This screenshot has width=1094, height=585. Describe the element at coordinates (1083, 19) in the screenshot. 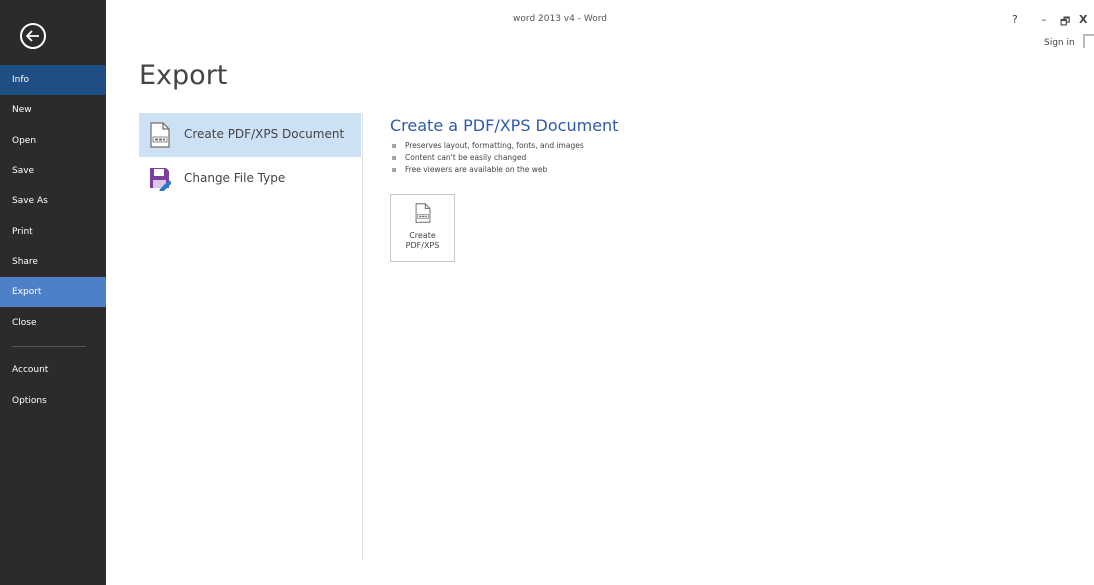

I see `close-button: X` at that location.